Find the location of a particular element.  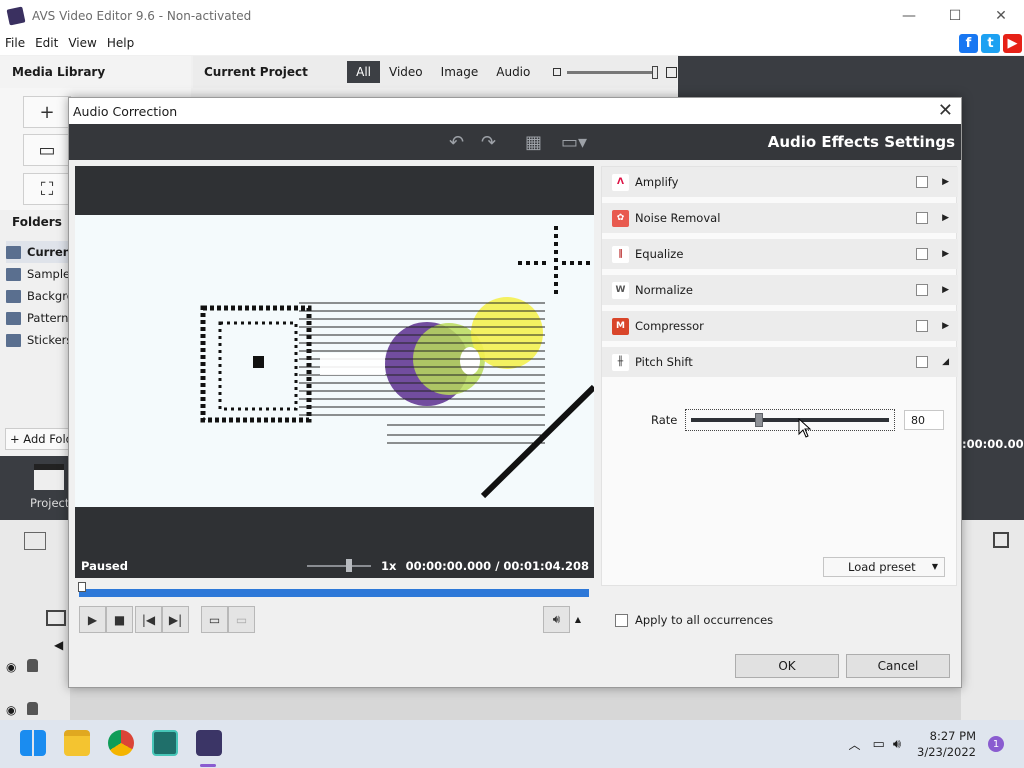

clapperboard-icon is located at coordinates (49, 477).